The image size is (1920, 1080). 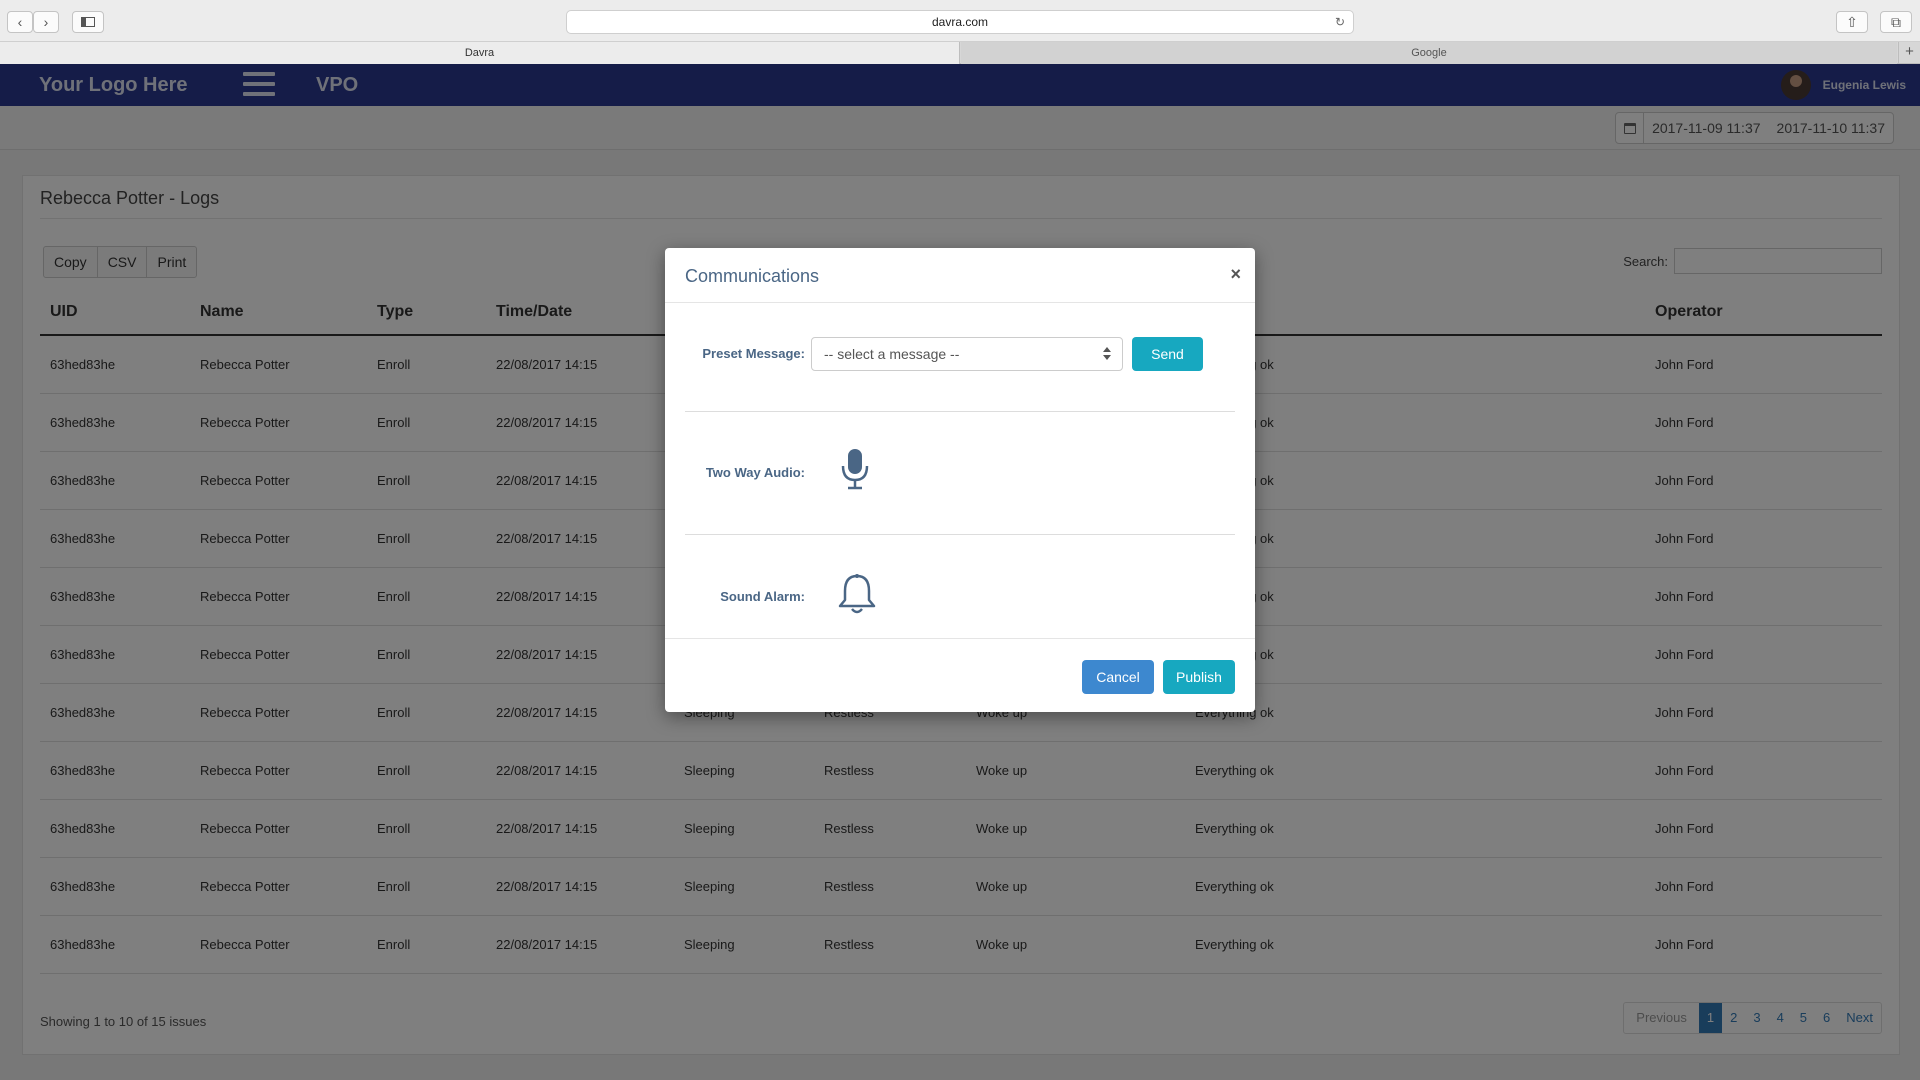 What do you see at coordinates (480, 53) in the screenshot?
I see `tab-davra: Davra` at bounding box center [480, 53].